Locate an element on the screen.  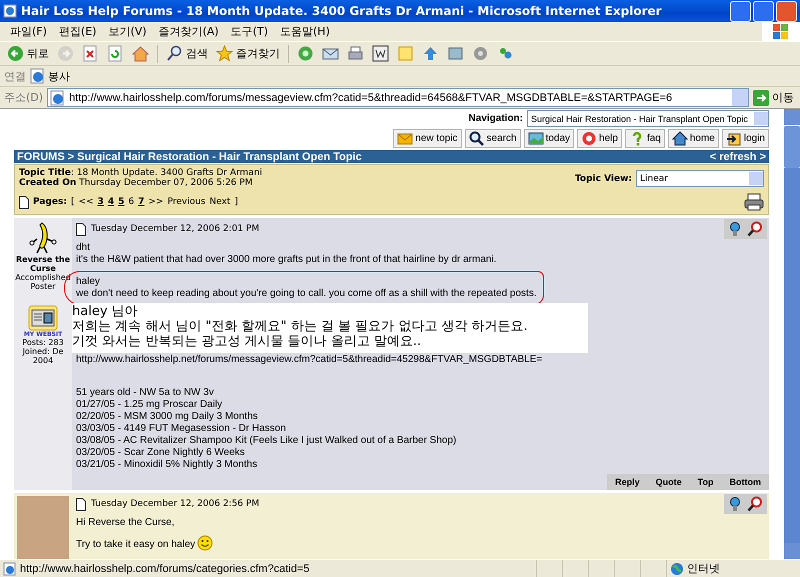
created-on-label: Created On is located at coordinates (47, 183).